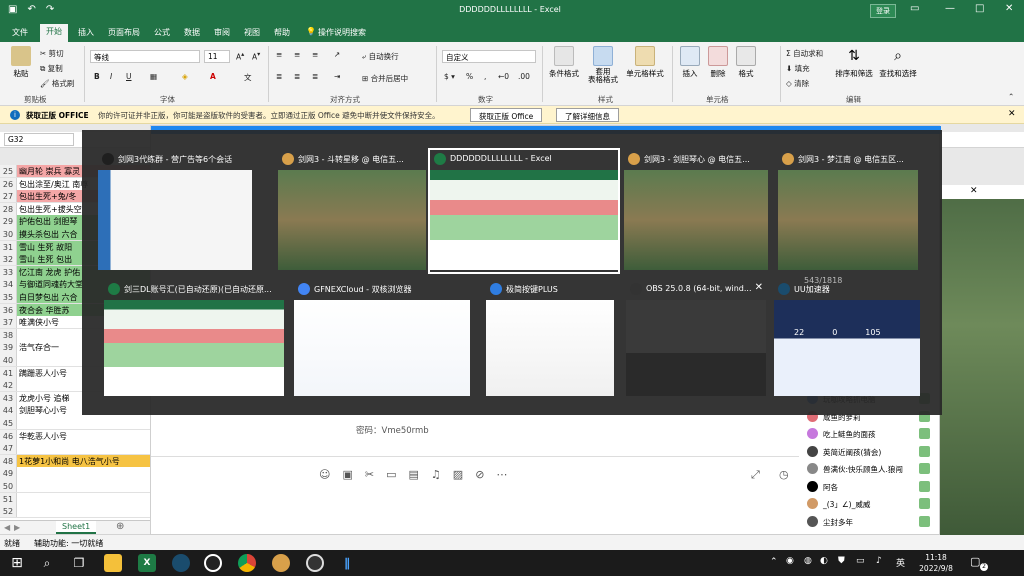  Describe the element at coordinates (8, 347) in the screenshot. I see `row-number: 39` at that location.